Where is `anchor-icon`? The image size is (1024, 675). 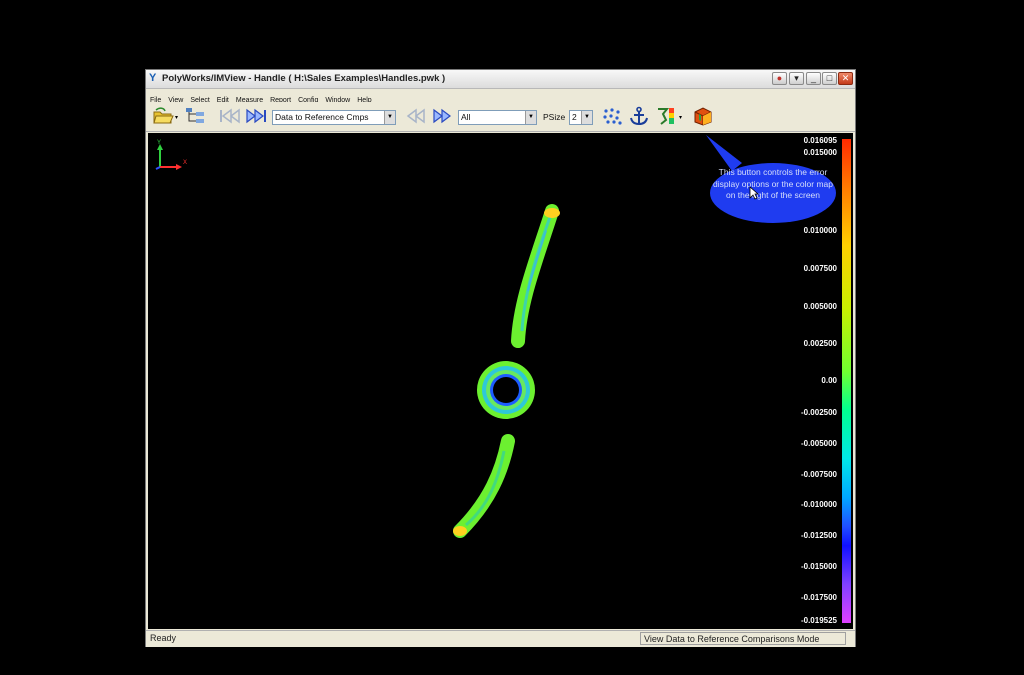
anchor-icon is located at coordinates (639, 116).